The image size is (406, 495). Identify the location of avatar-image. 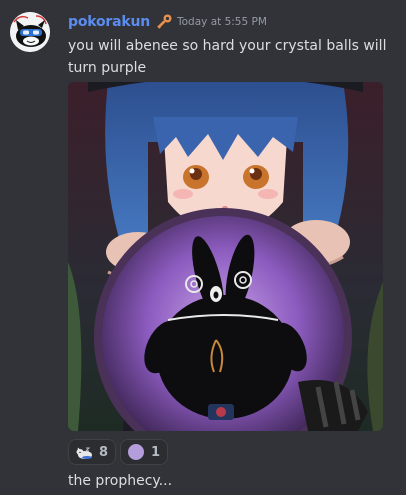
(30, 32).